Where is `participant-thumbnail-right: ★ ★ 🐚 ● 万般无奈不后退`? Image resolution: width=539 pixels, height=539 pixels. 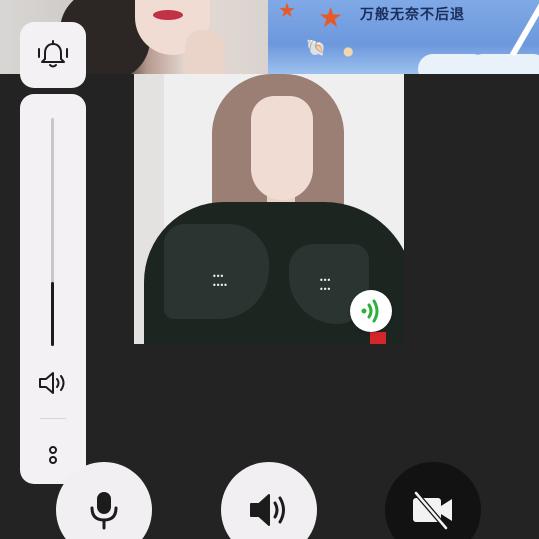
participant-thumbnail-right: ★ ★ 🐚 ● 万般无奈不后退 is located at coordinates (403, 37).